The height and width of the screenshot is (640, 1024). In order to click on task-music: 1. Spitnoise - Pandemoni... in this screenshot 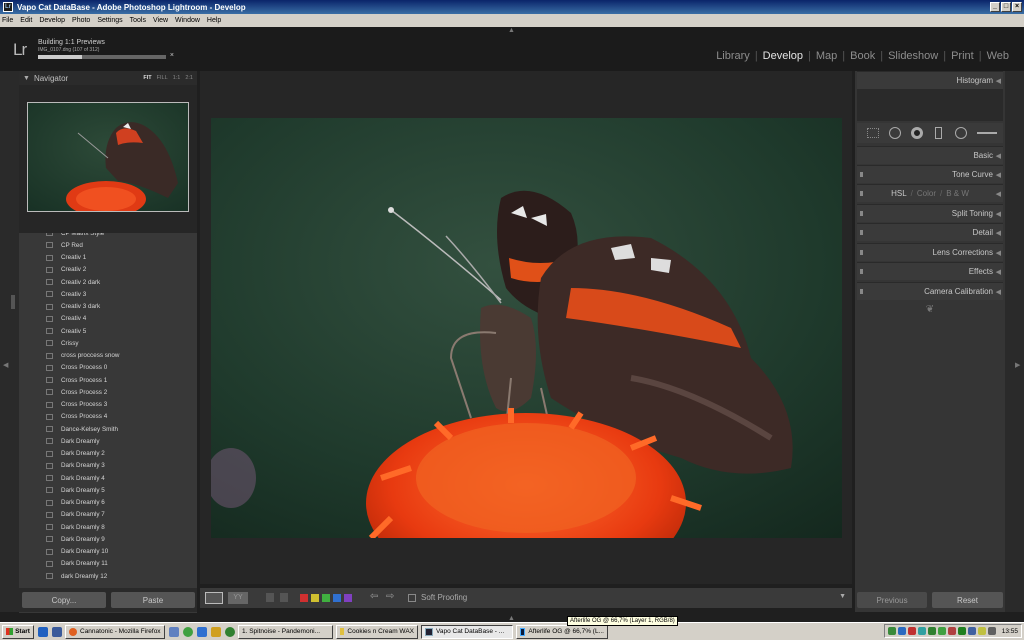, I will do `click(285, 631)`.